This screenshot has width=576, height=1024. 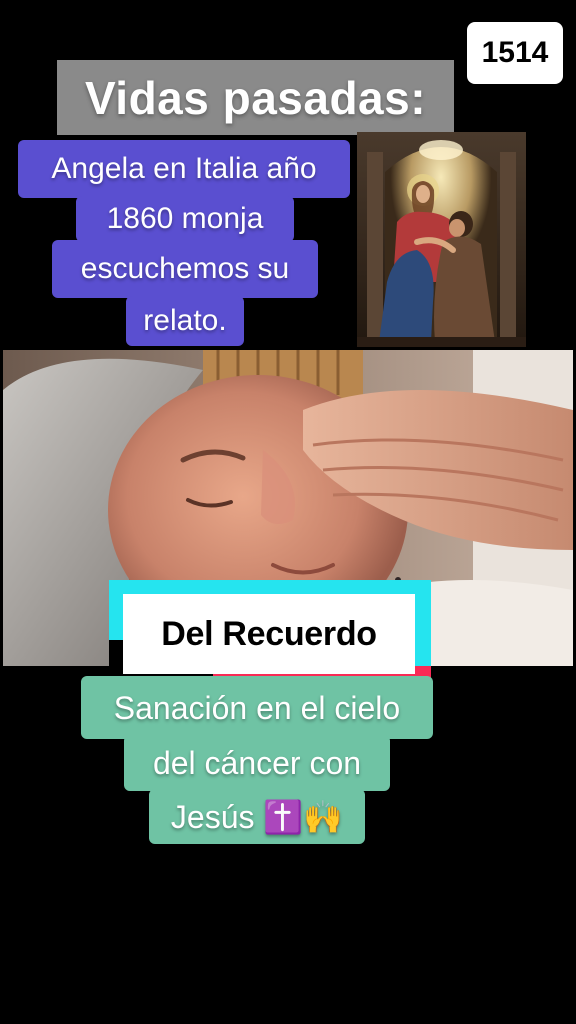 I want to click on caption-line-3: escuchemos su, so click(x=185, y=269).